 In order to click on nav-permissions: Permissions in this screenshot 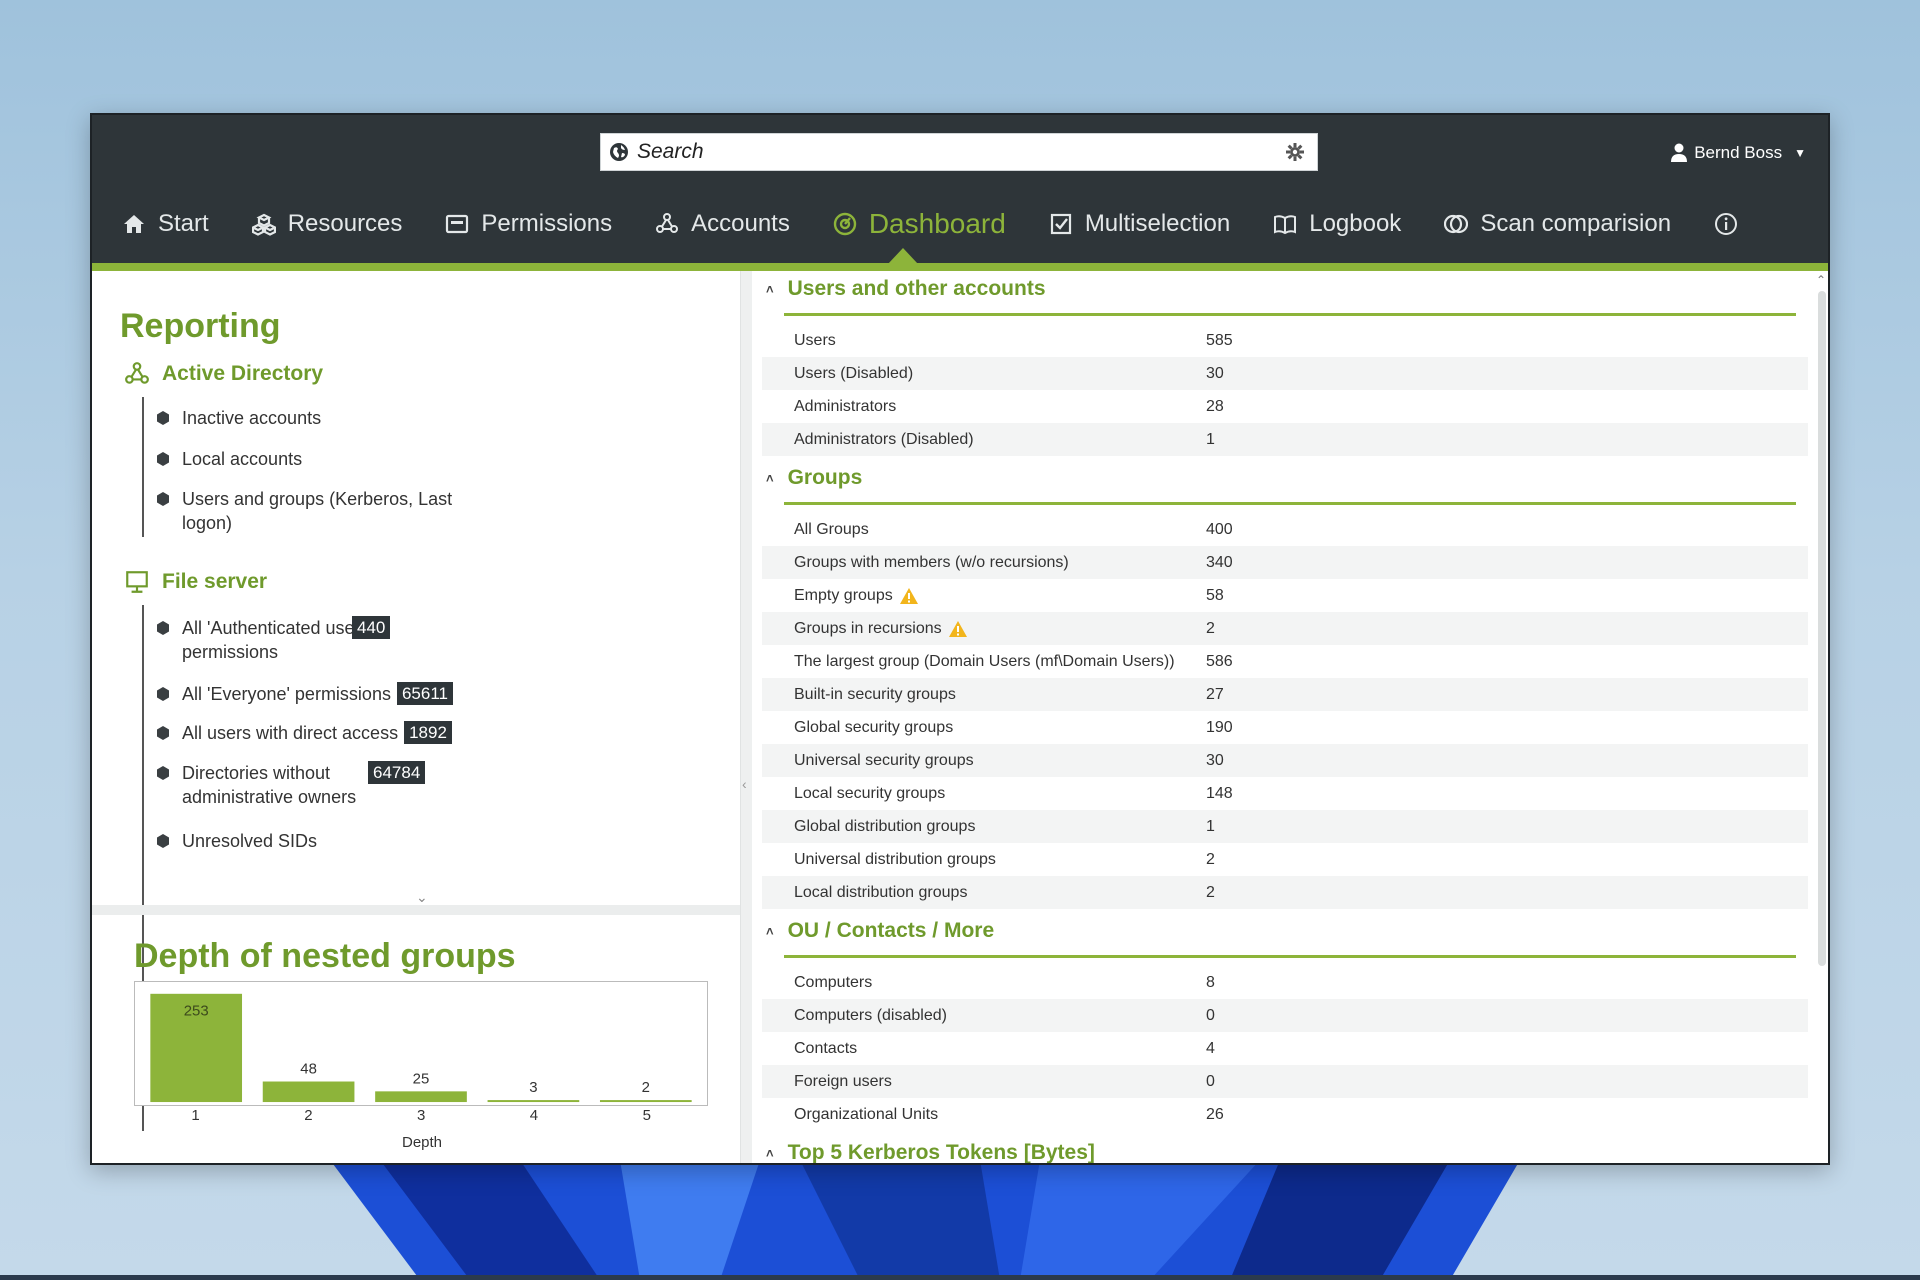, I will do `click(528, 224)`.